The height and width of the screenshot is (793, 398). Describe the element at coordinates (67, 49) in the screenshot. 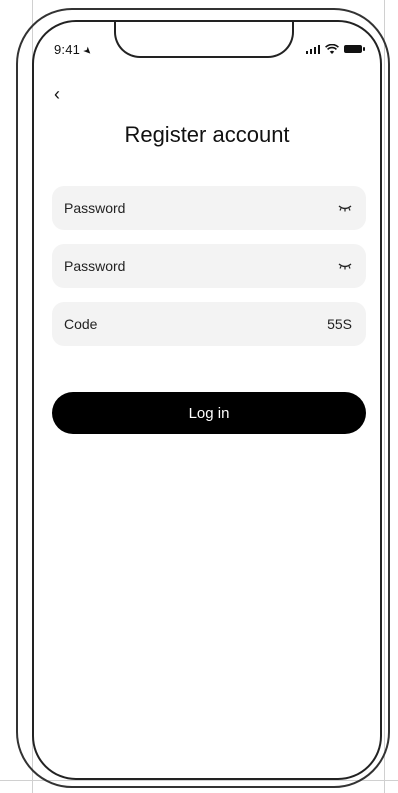

I see `status-time-label: 9:41` at that location.